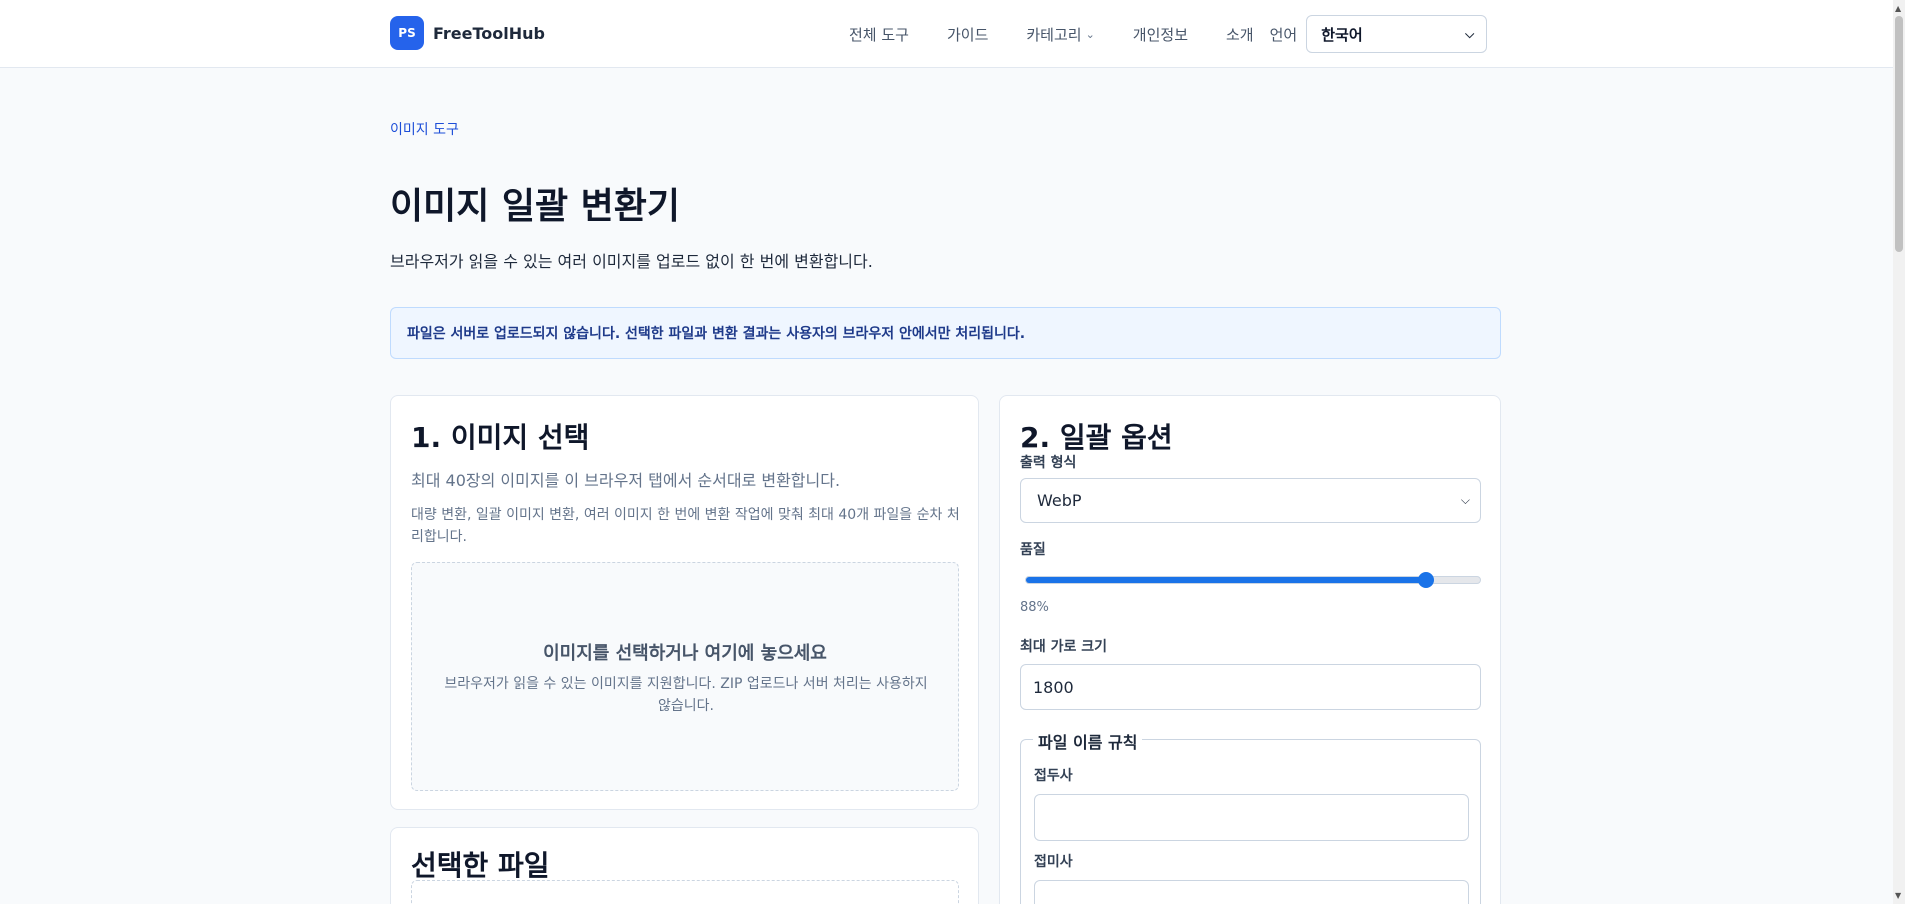 The image size is (1905, 904). Describe the element at coordinates (1033, 550) in the screenshot. I see `quality-label: 품질` at that location.